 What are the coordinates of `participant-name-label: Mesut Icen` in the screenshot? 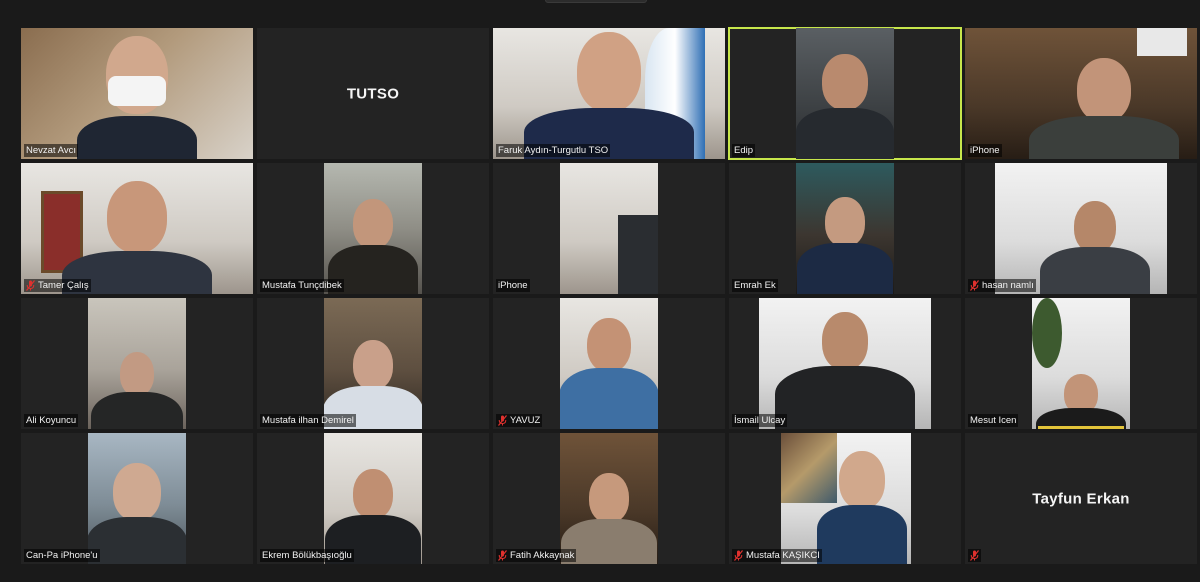 It's located at (993, 420).